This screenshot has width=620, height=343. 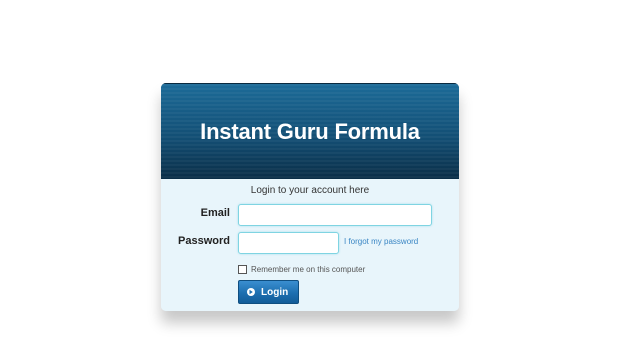 I want to click on form-subtitle: Login to your account here, so click(x=310, y=190).